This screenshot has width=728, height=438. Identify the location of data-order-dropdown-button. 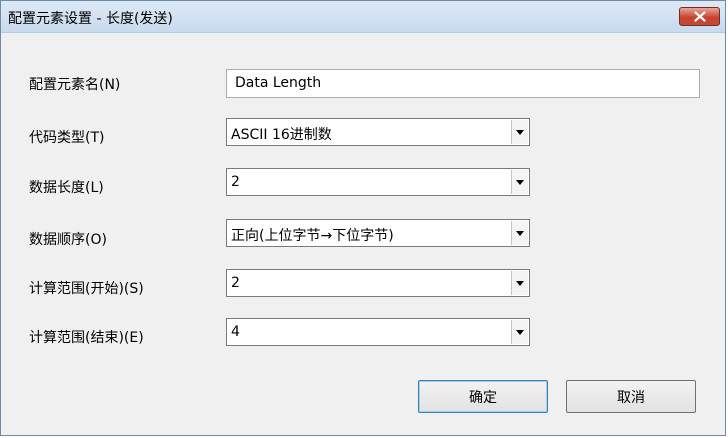
(519, 233).